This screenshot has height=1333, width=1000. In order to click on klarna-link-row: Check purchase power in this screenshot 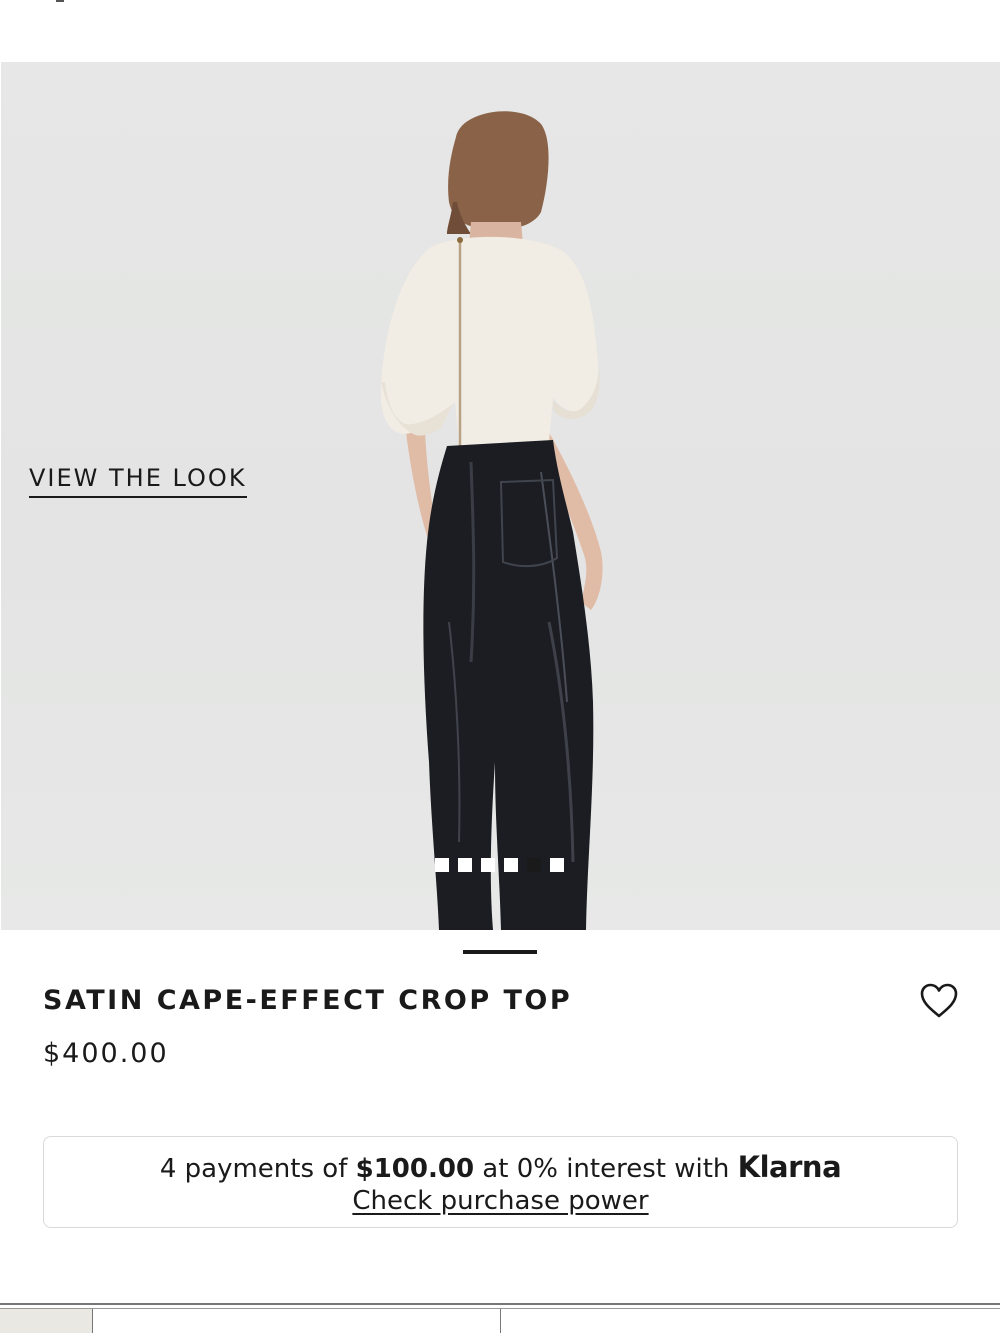, I will do `click(500, 1201)`.